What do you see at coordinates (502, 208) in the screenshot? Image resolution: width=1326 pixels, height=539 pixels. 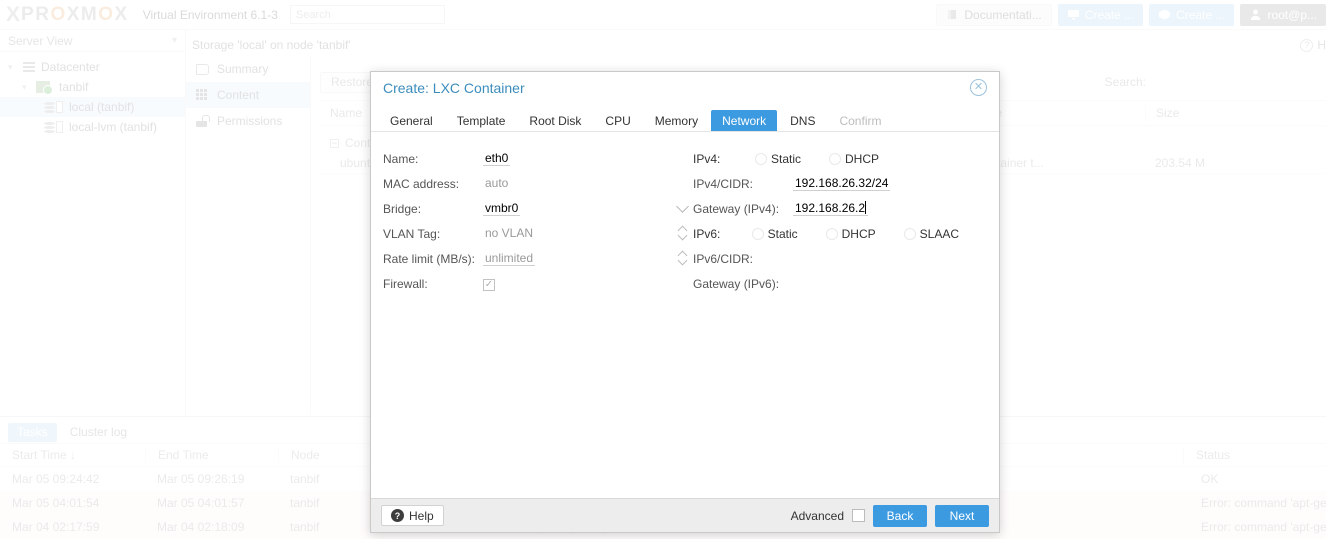 I see `bridge-combo-input: vmbr0` at bounding box center [502, 208].